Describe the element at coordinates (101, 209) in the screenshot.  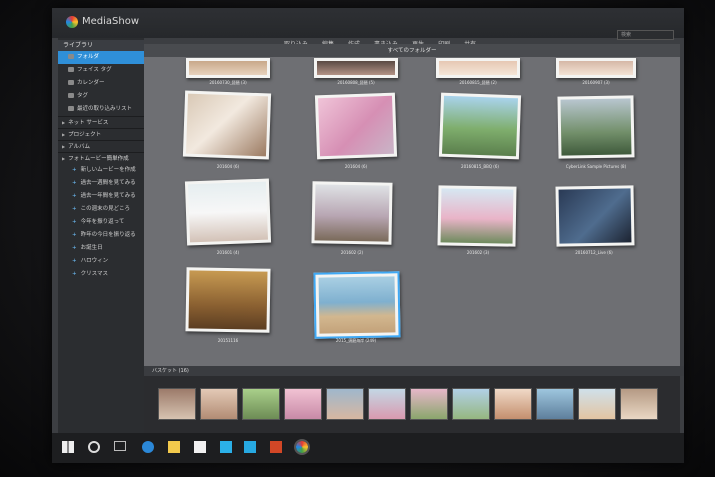
I see `movie-weekend: この週末の見どころ` at that location.